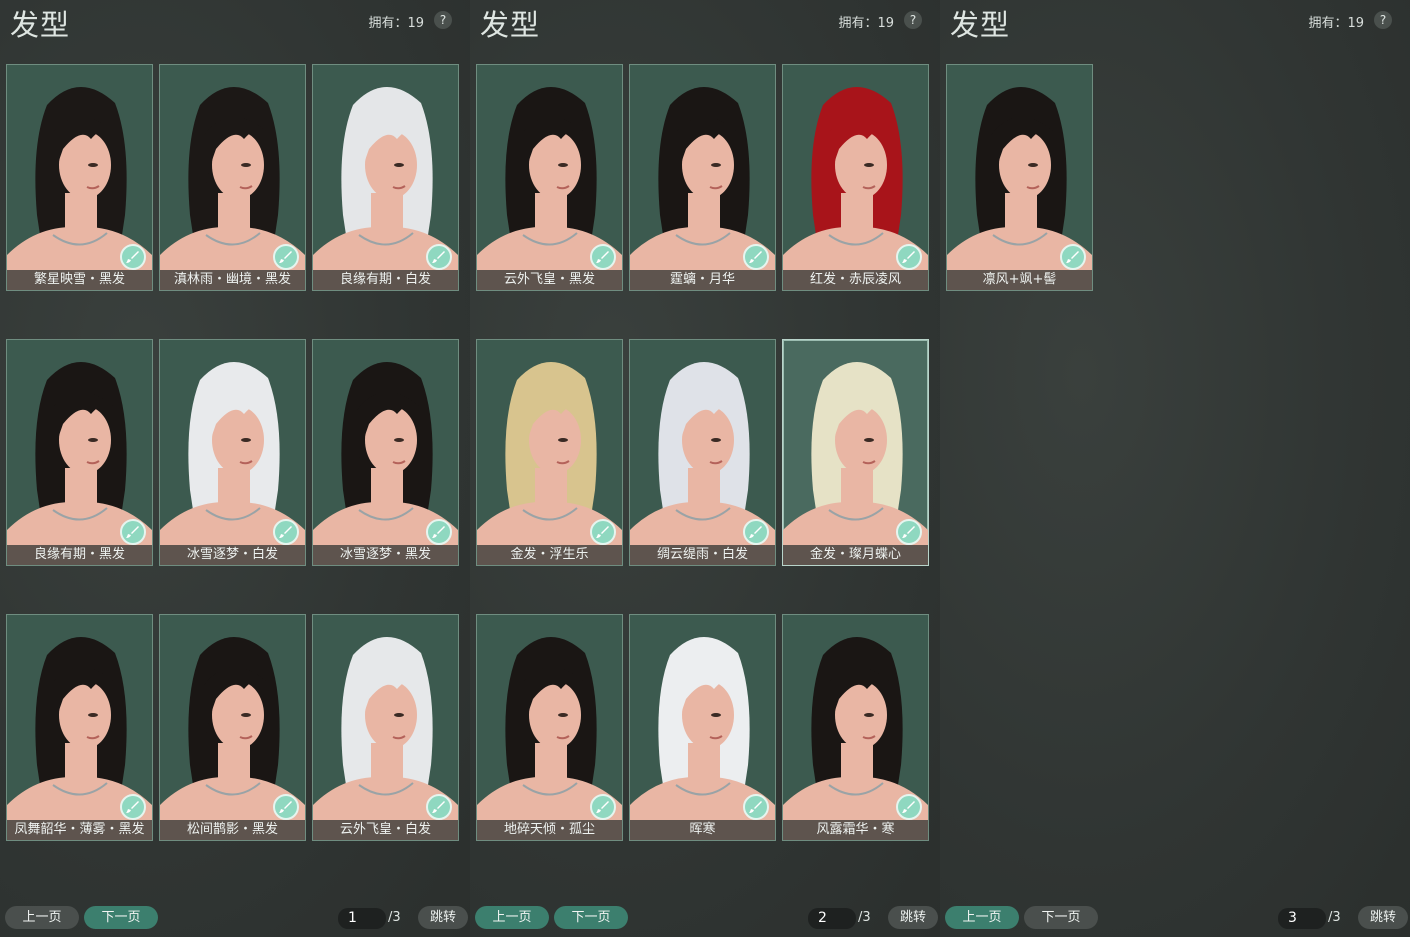 This screenshot has width=1410, height=937. I want to click on hairstyle-card: 红发・赤辰凌风, so click(855, 177).